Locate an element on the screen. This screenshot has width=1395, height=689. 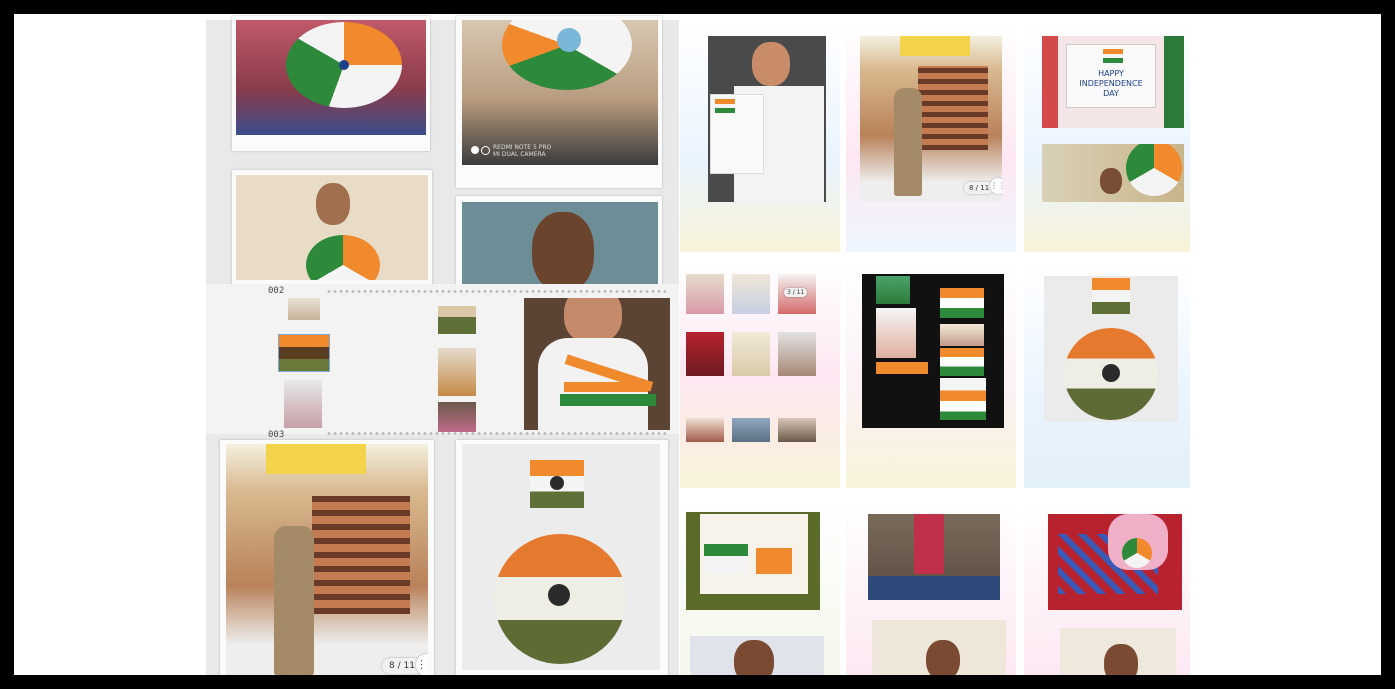
photo-child-police-small: 8 / 11 ⋮⋮ is located at coordinates (931, 119).